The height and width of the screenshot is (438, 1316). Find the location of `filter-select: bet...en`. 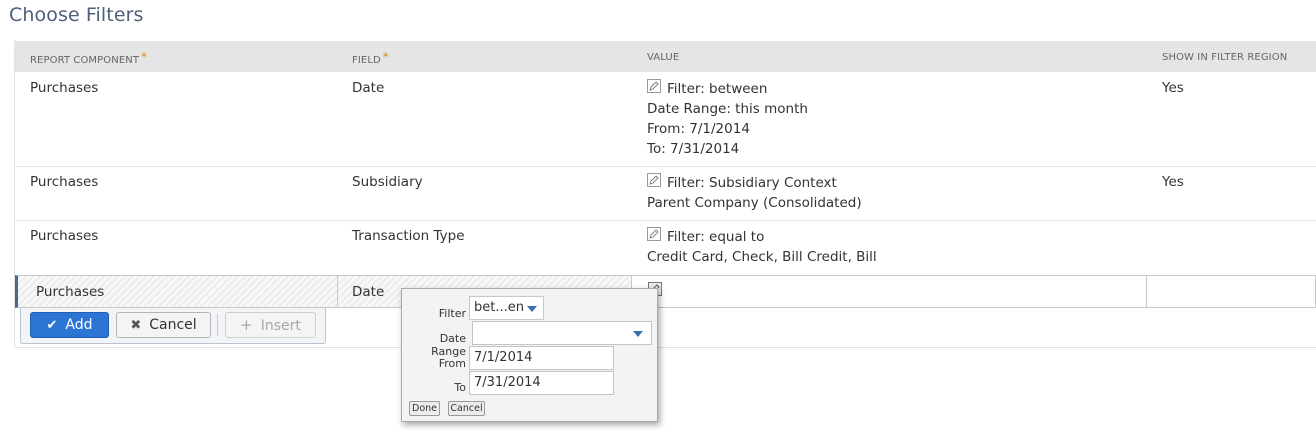

filter-select: bet...en is located at coordinates (506, 308).